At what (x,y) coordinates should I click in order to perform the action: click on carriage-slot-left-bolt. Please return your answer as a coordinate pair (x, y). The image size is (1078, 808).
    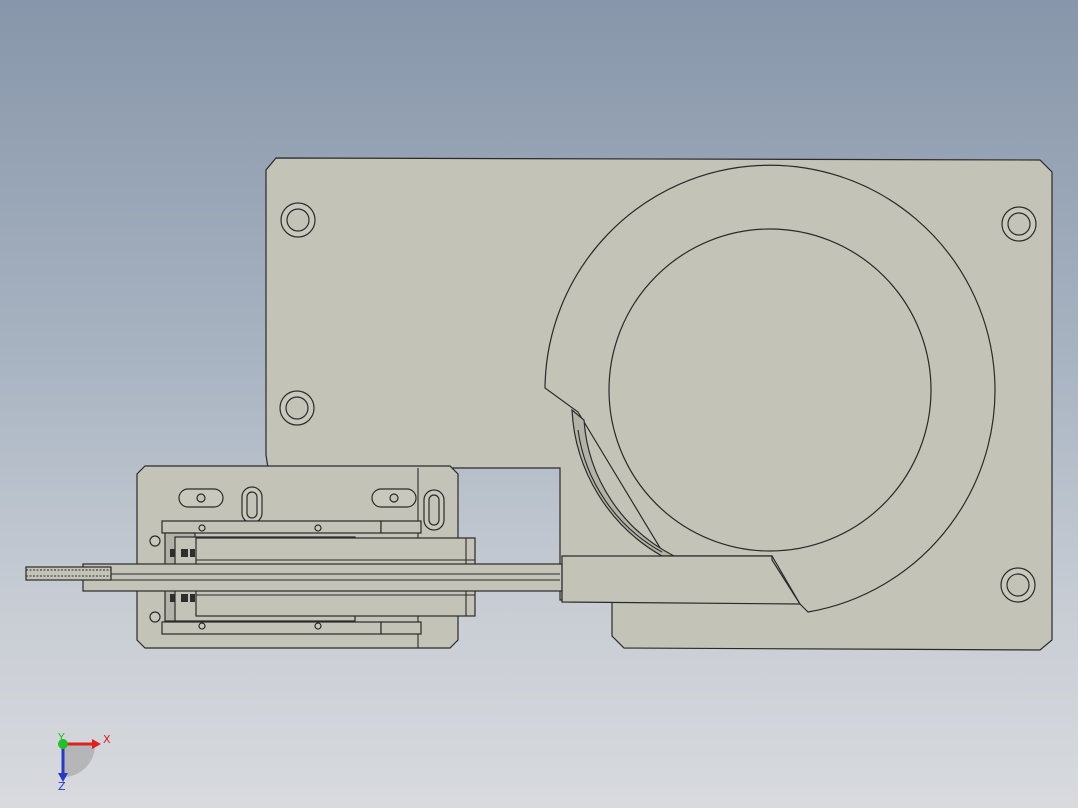
    Looking at the image, I should click on (201, 498).